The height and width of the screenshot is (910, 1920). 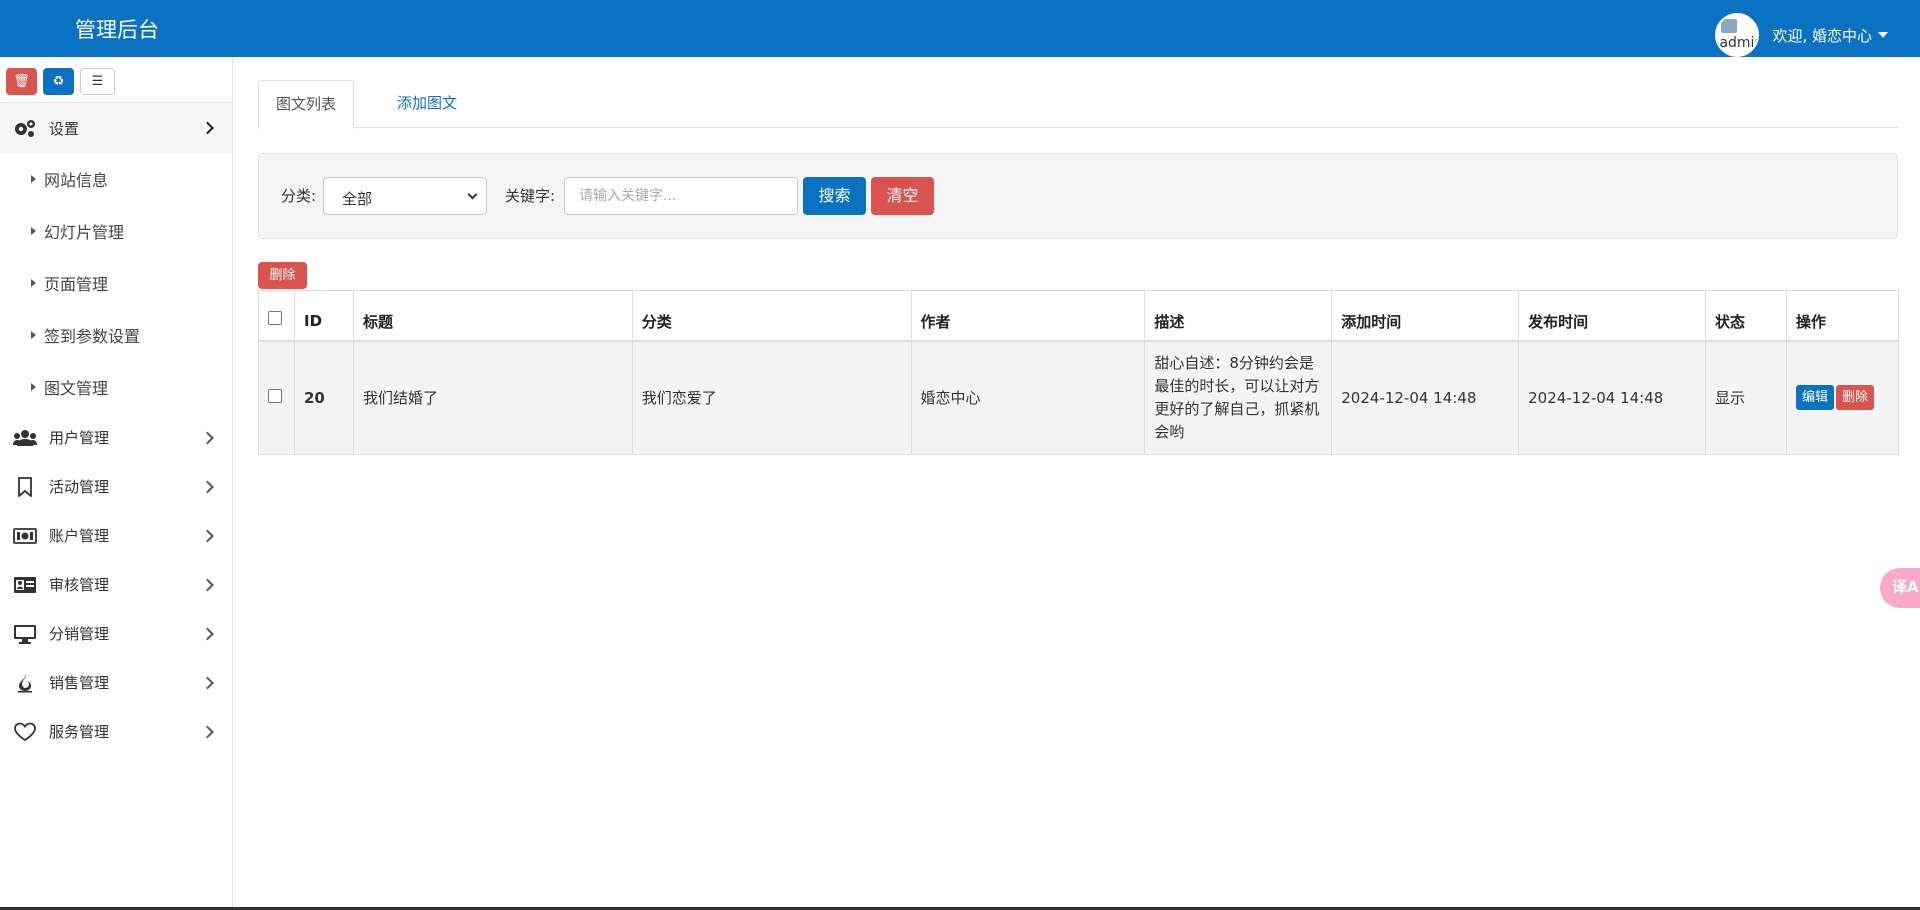 I want to click on recycle-icon: ♻, so click(x=58, y=81).